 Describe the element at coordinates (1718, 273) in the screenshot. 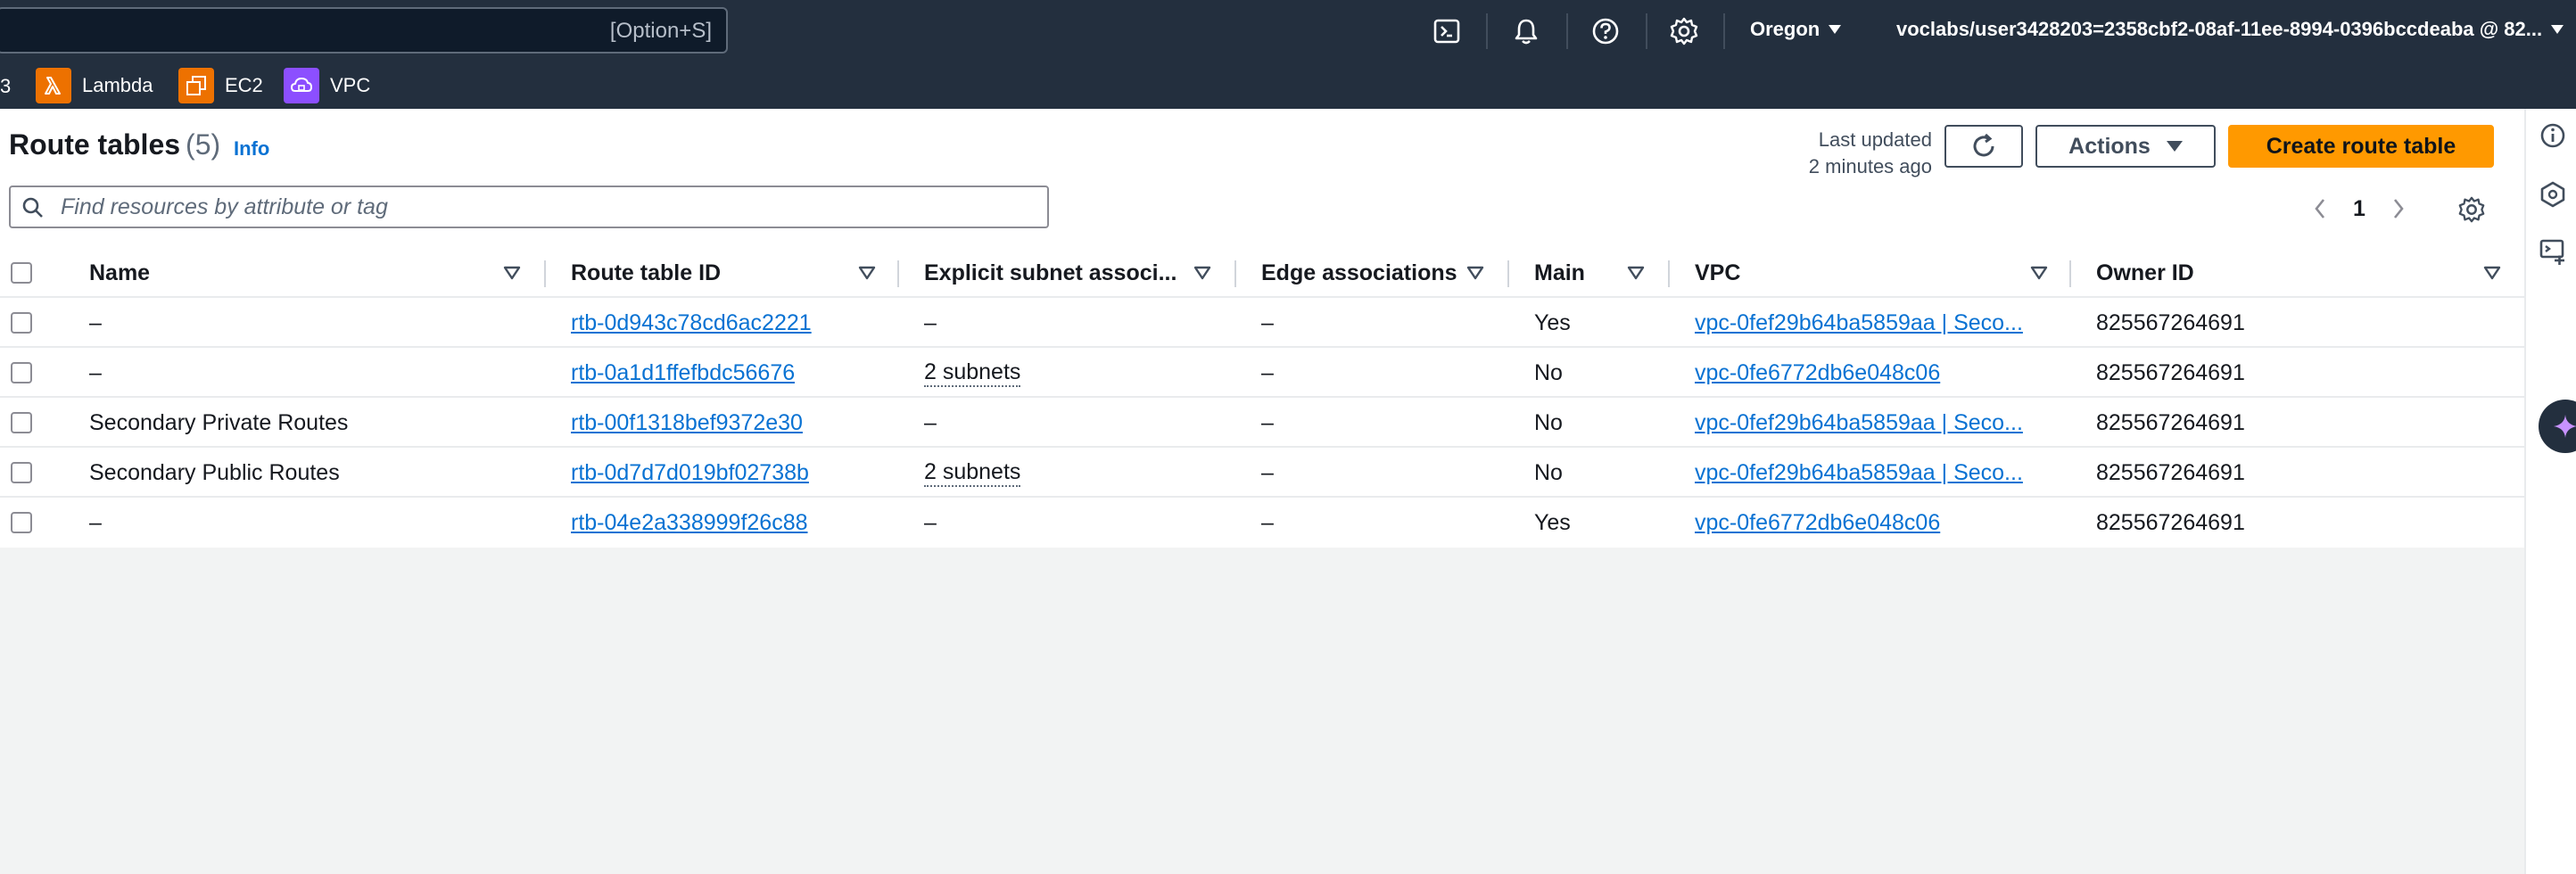

I see `column-header-vpc: VPC` at that location.